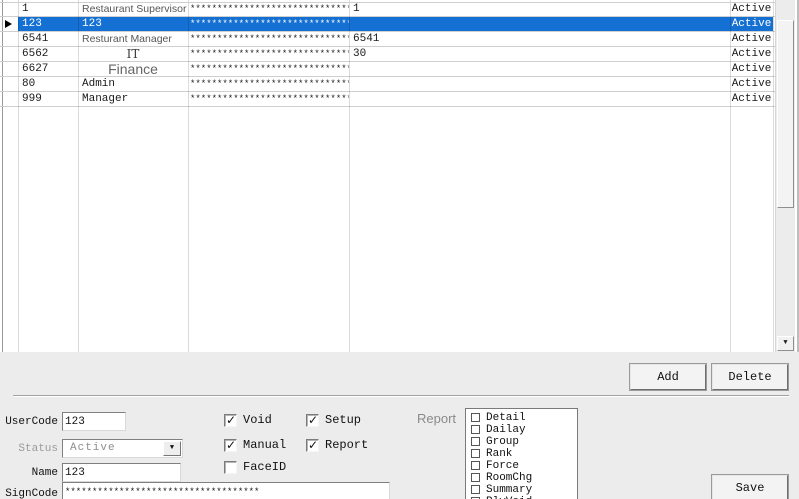 This screenshot has width=799, height=499. I want to click on vertical-scrollbar: ▼, so click(785, 176).